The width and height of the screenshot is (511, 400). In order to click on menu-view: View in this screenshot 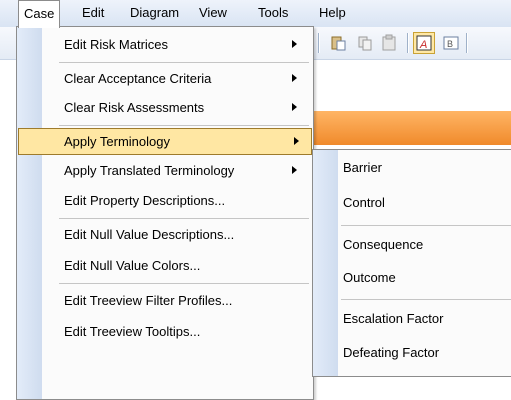, I will do `click(213, 13)`.